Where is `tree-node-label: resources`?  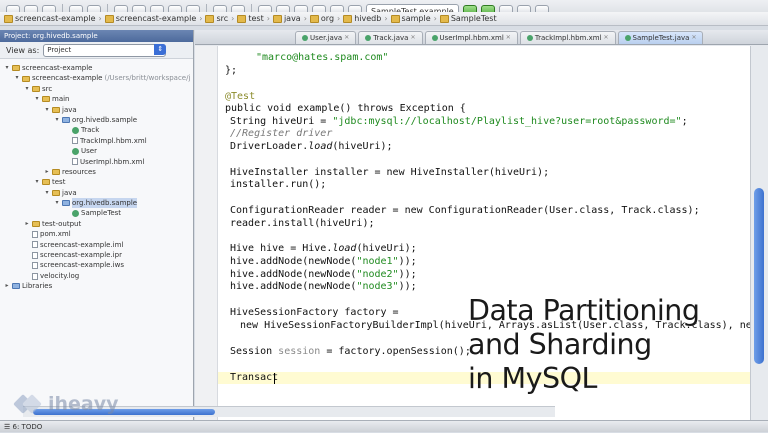
tree-node-label: resources is located at coordinates (79, 171).